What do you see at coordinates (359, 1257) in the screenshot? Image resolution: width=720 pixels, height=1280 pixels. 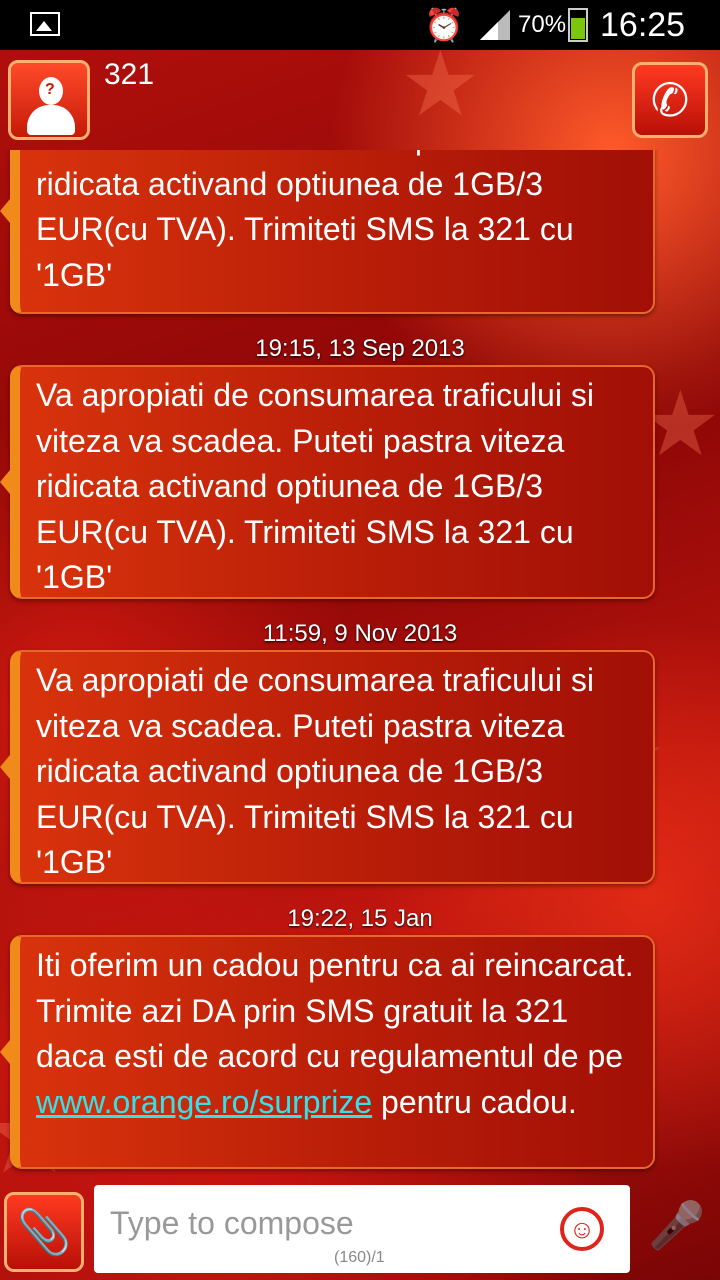 I see `character-counter: (160)/1` at bounding box center [359, 1257].